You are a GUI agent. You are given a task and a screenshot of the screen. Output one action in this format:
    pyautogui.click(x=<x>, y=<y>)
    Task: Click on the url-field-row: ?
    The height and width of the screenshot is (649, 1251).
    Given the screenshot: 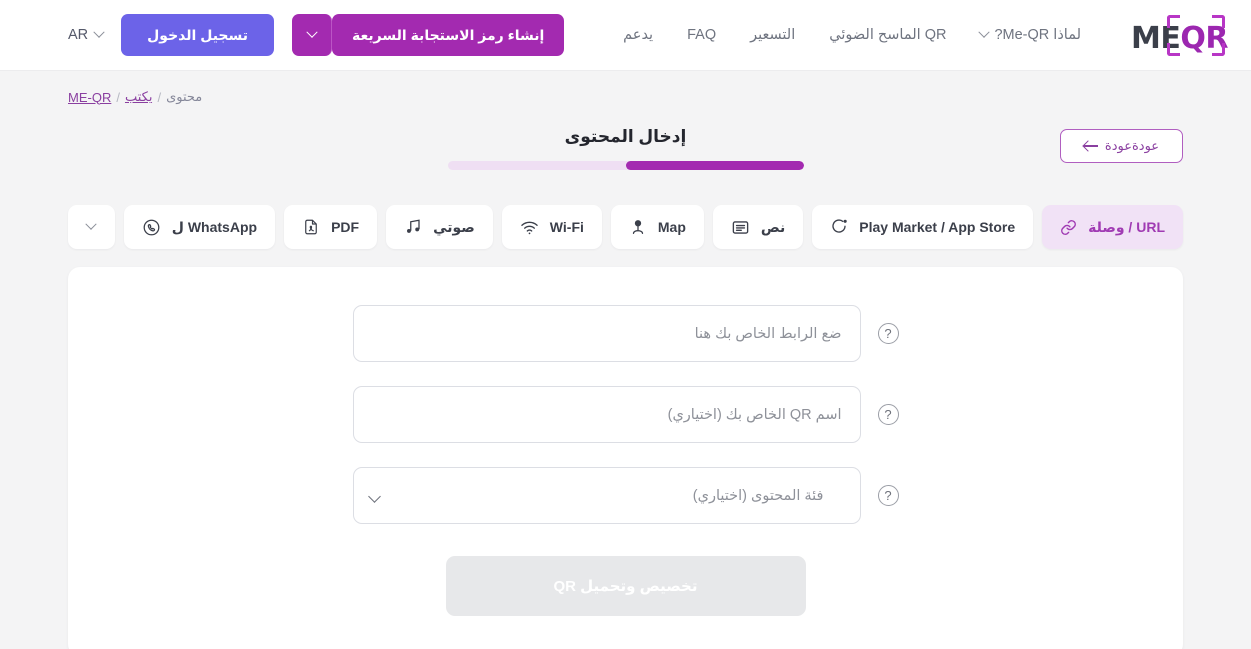 What is the action you would take?
    pyautogui.click(x=625, y=333)
    